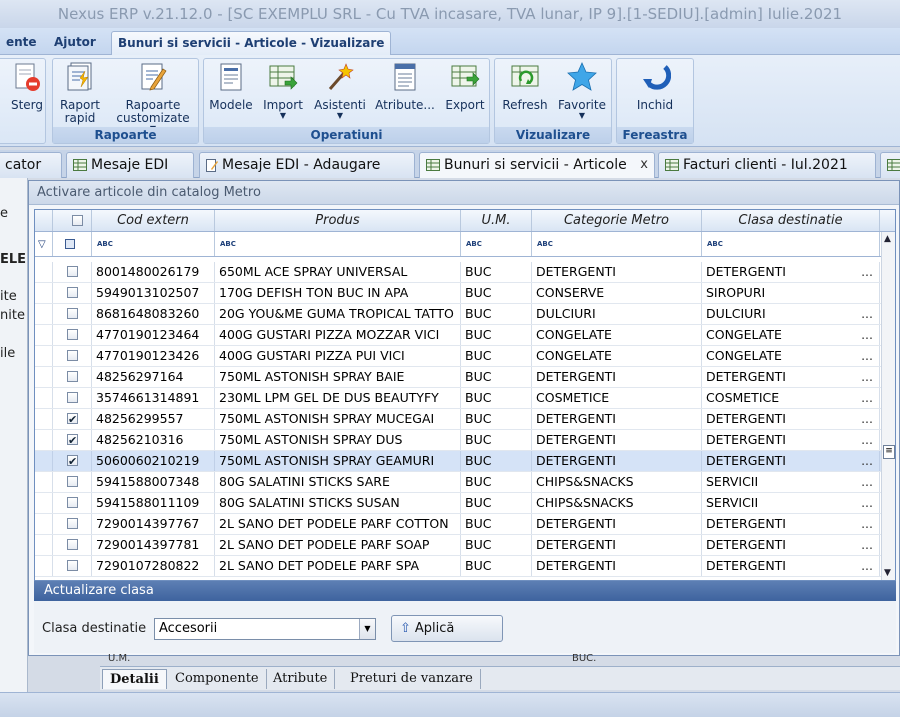 The height and width of the screenshot is (717, 900). I want to click on cell-cod: 5949013102507, so click(153, 293).